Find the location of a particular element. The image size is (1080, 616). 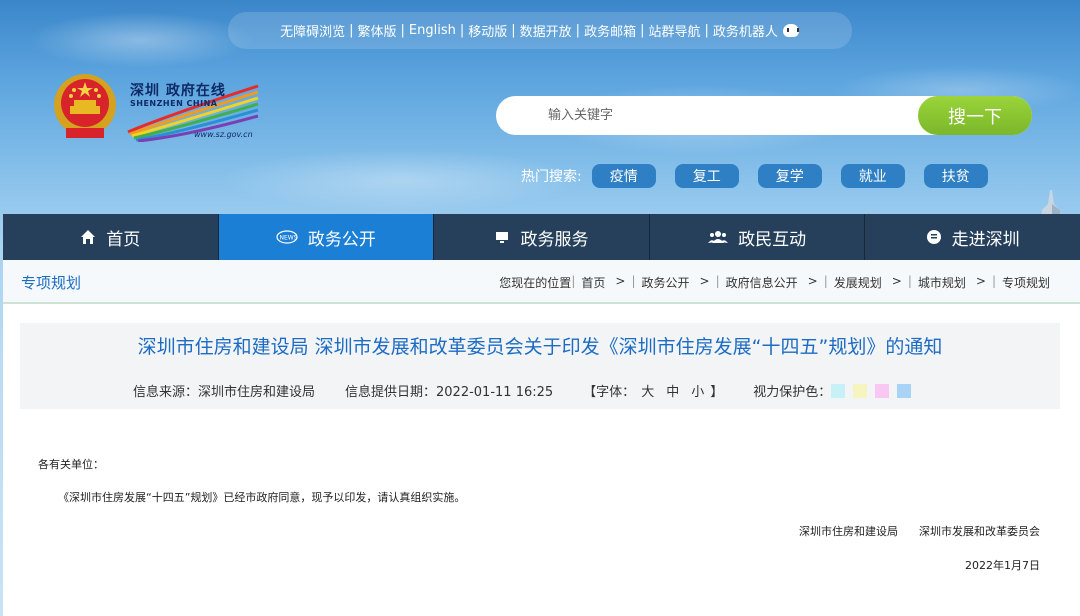

hot-tag-employment: 就业 is located at coordinates (872, 175).